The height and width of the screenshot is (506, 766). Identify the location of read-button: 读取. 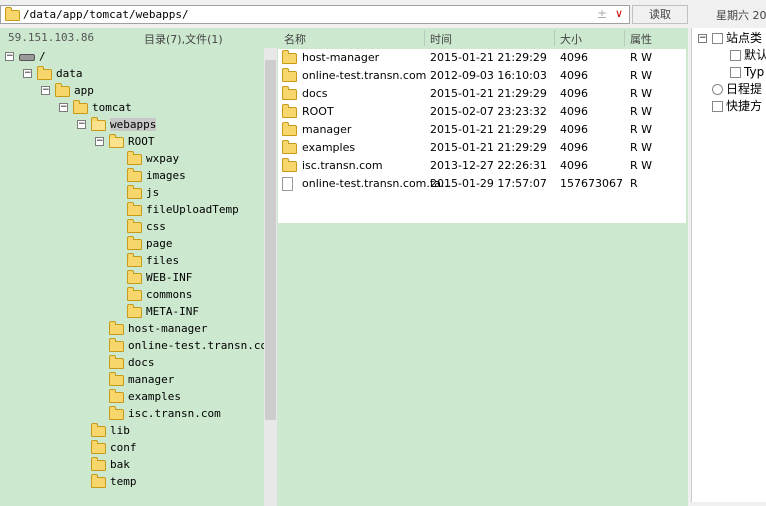
(660, 14).